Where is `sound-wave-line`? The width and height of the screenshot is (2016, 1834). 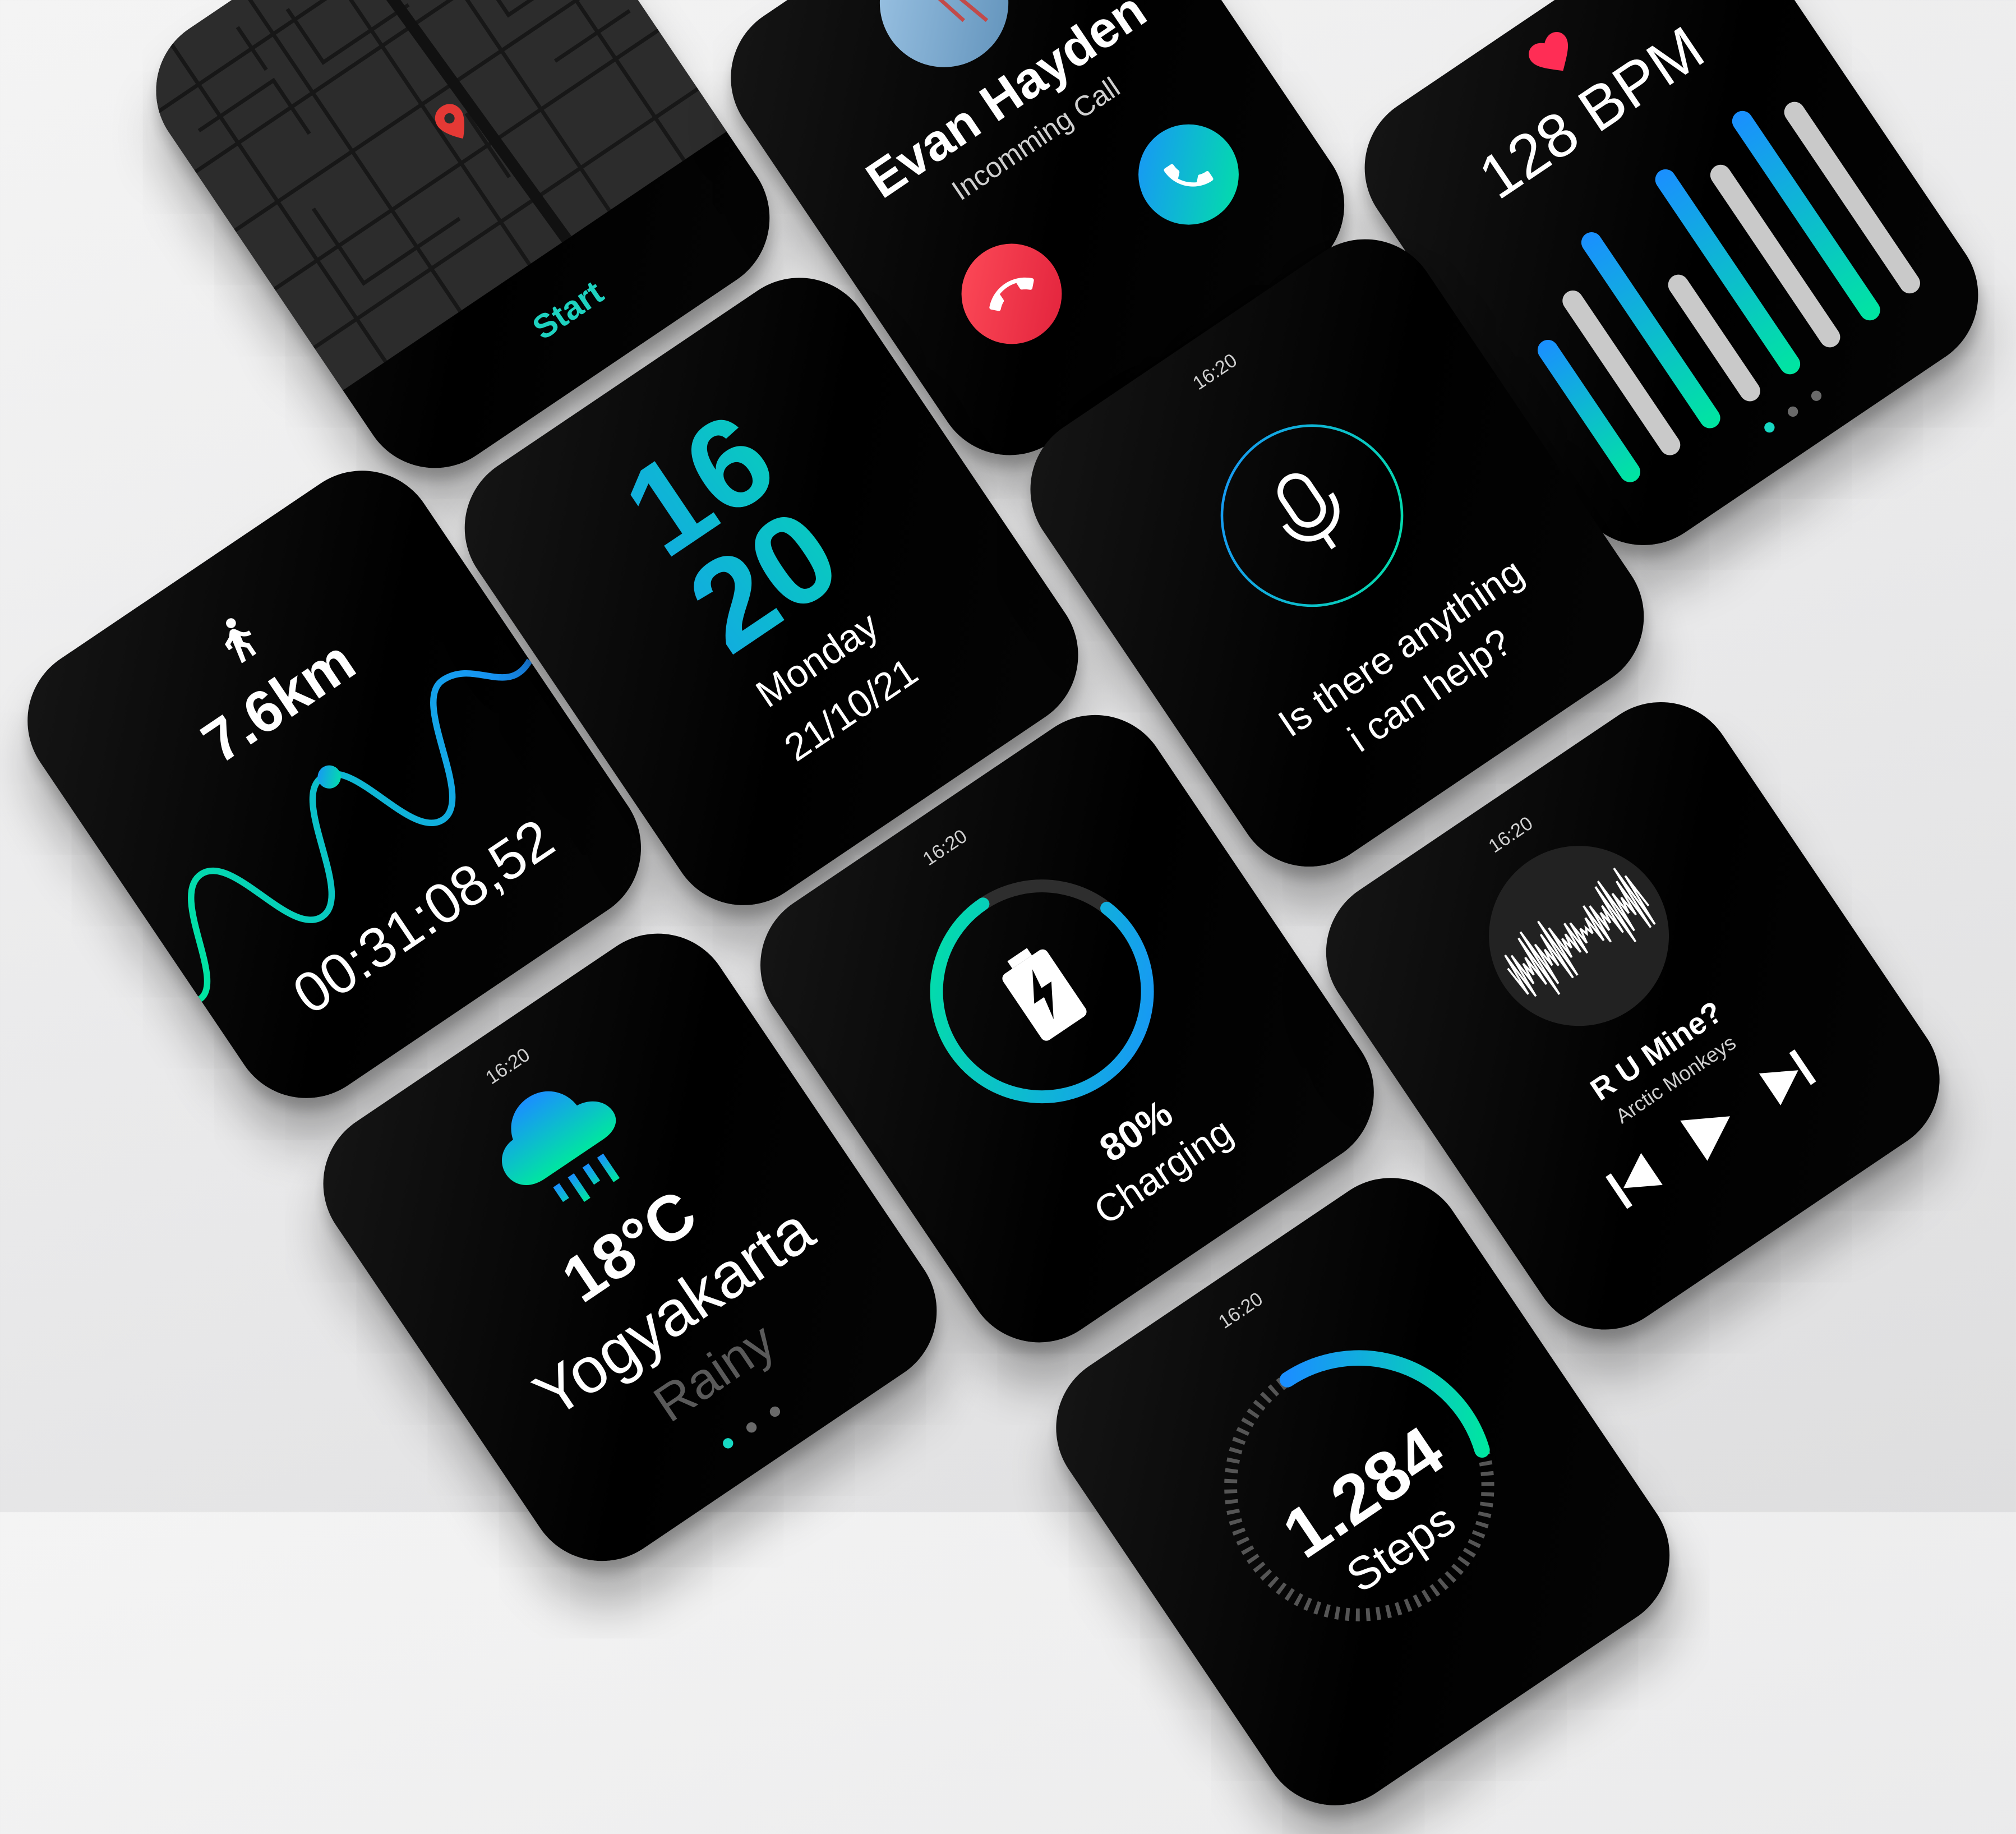 sound-wave-line is located at coordinates (1580, 932).